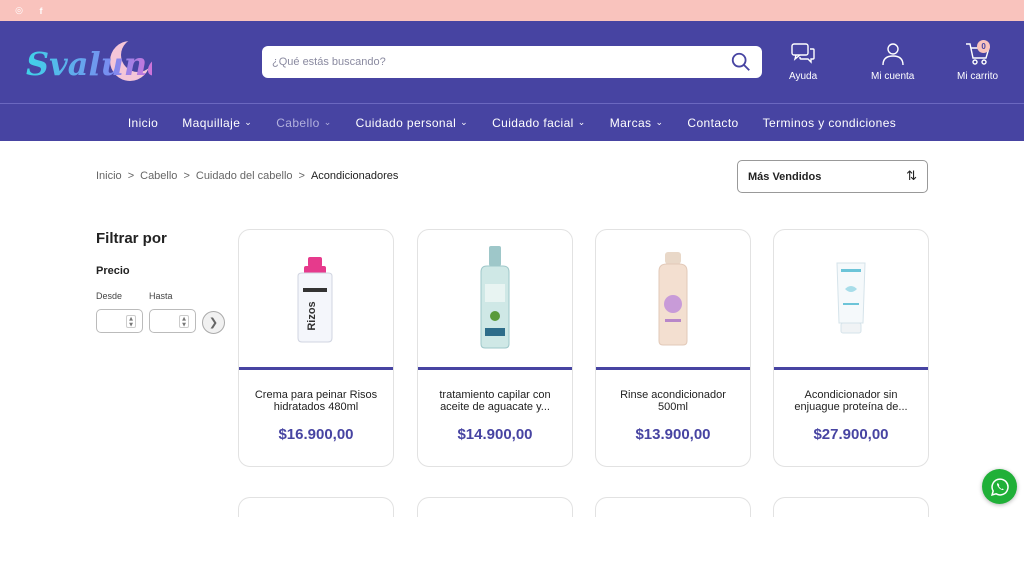  I want to click on sort-select: Más Vendidos ⇅, so click(832, 176).